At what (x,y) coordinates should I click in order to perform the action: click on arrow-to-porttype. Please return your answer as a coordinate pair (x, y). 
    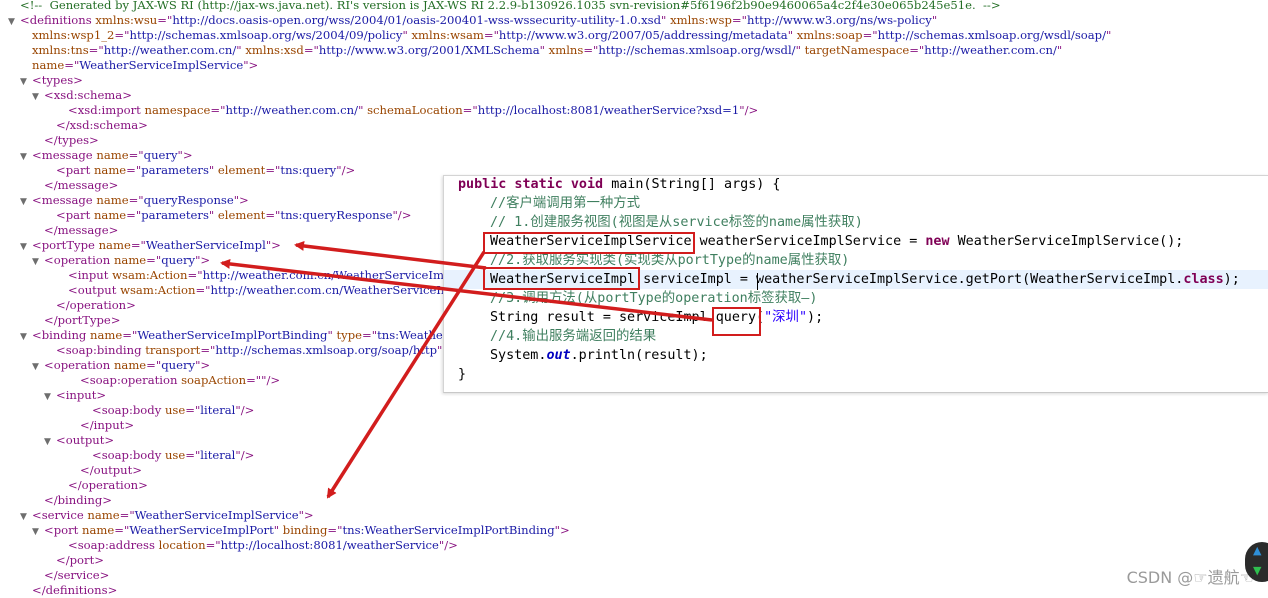
    Looking at the image, I should click on (390, 255).